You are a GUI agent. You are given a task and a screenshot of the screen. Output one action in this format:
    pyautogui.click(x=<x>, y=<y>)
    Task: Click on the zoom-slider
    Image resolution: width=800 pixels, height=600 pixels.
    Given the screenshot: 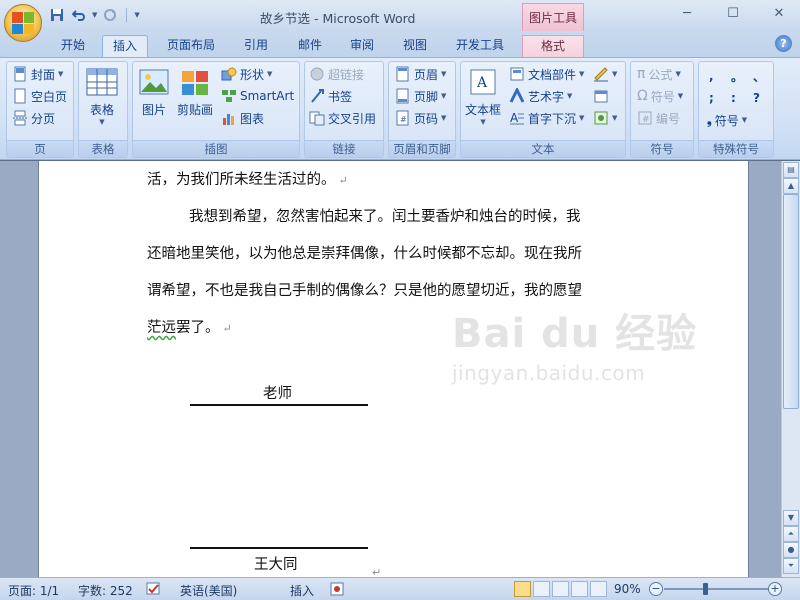 What is the action you would take?
    pyautogui.click(x=716, y=589)
    